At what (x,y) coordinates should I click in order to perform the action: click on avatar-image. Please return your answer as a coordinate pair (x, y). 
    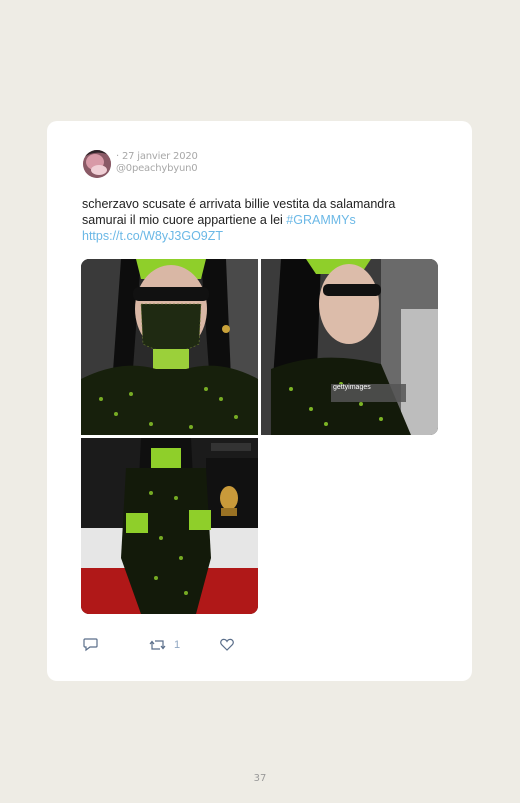
    Looking at the image, I should click on (97, 164).